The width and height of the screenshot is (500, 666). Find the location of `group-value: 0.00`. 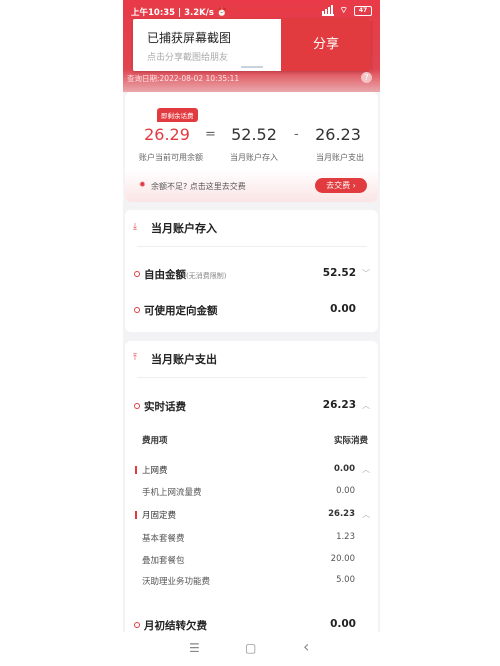

group-value: 0.00 is located at coordinates (344, 469).